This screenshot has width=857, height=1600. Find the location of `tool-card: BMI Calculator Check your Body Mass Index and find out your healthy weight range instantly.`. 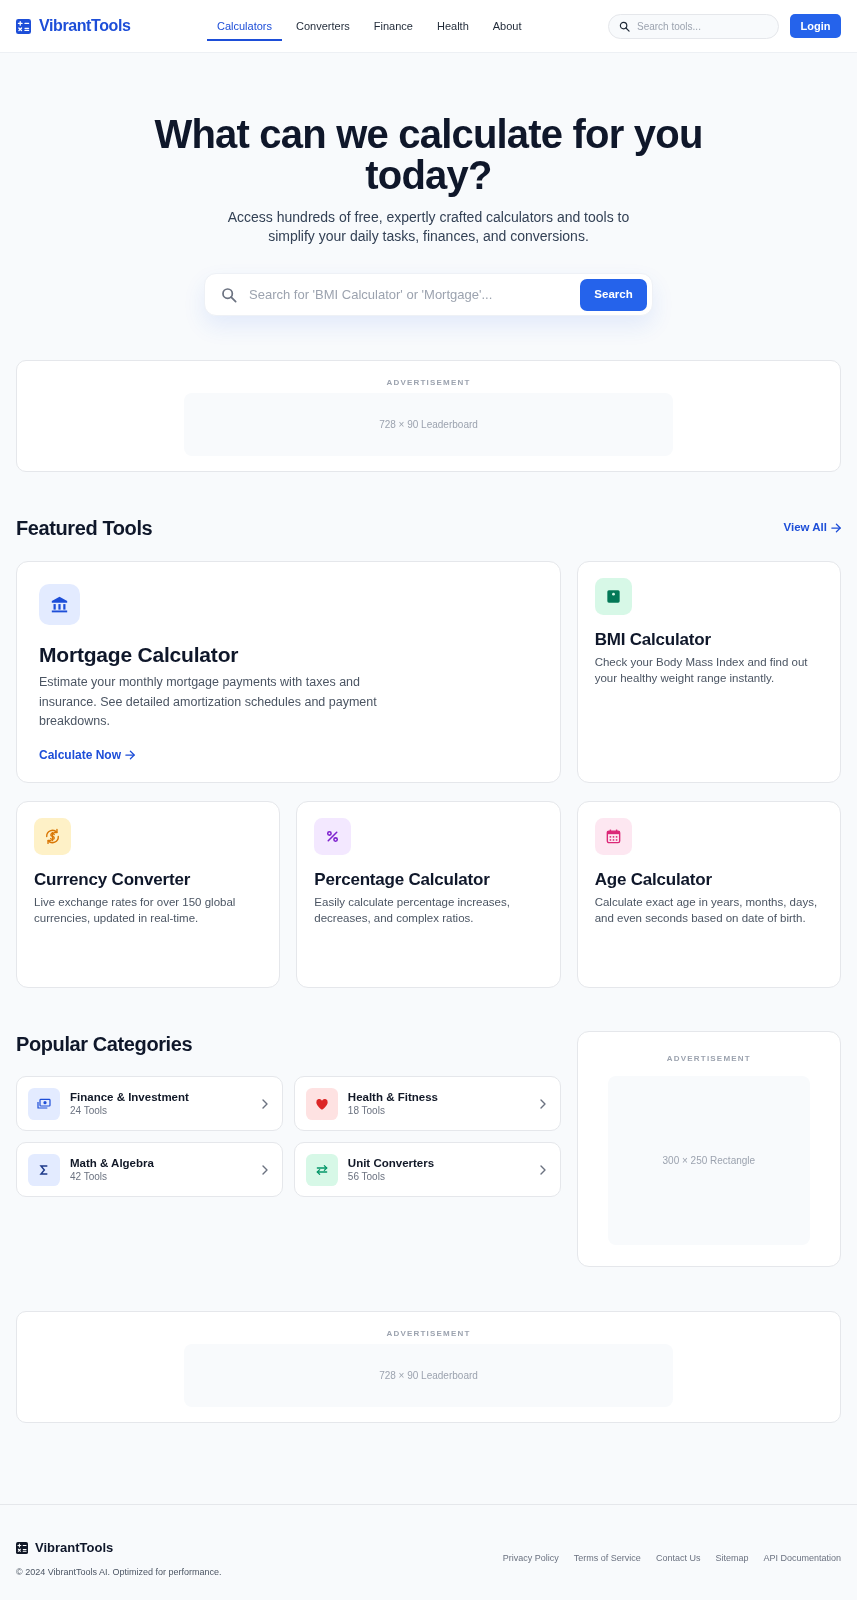

tool-card: BMI Calculator Check your Body Mass Index and find out your healthy weight range instantly. is located at coordinates (708, 672).